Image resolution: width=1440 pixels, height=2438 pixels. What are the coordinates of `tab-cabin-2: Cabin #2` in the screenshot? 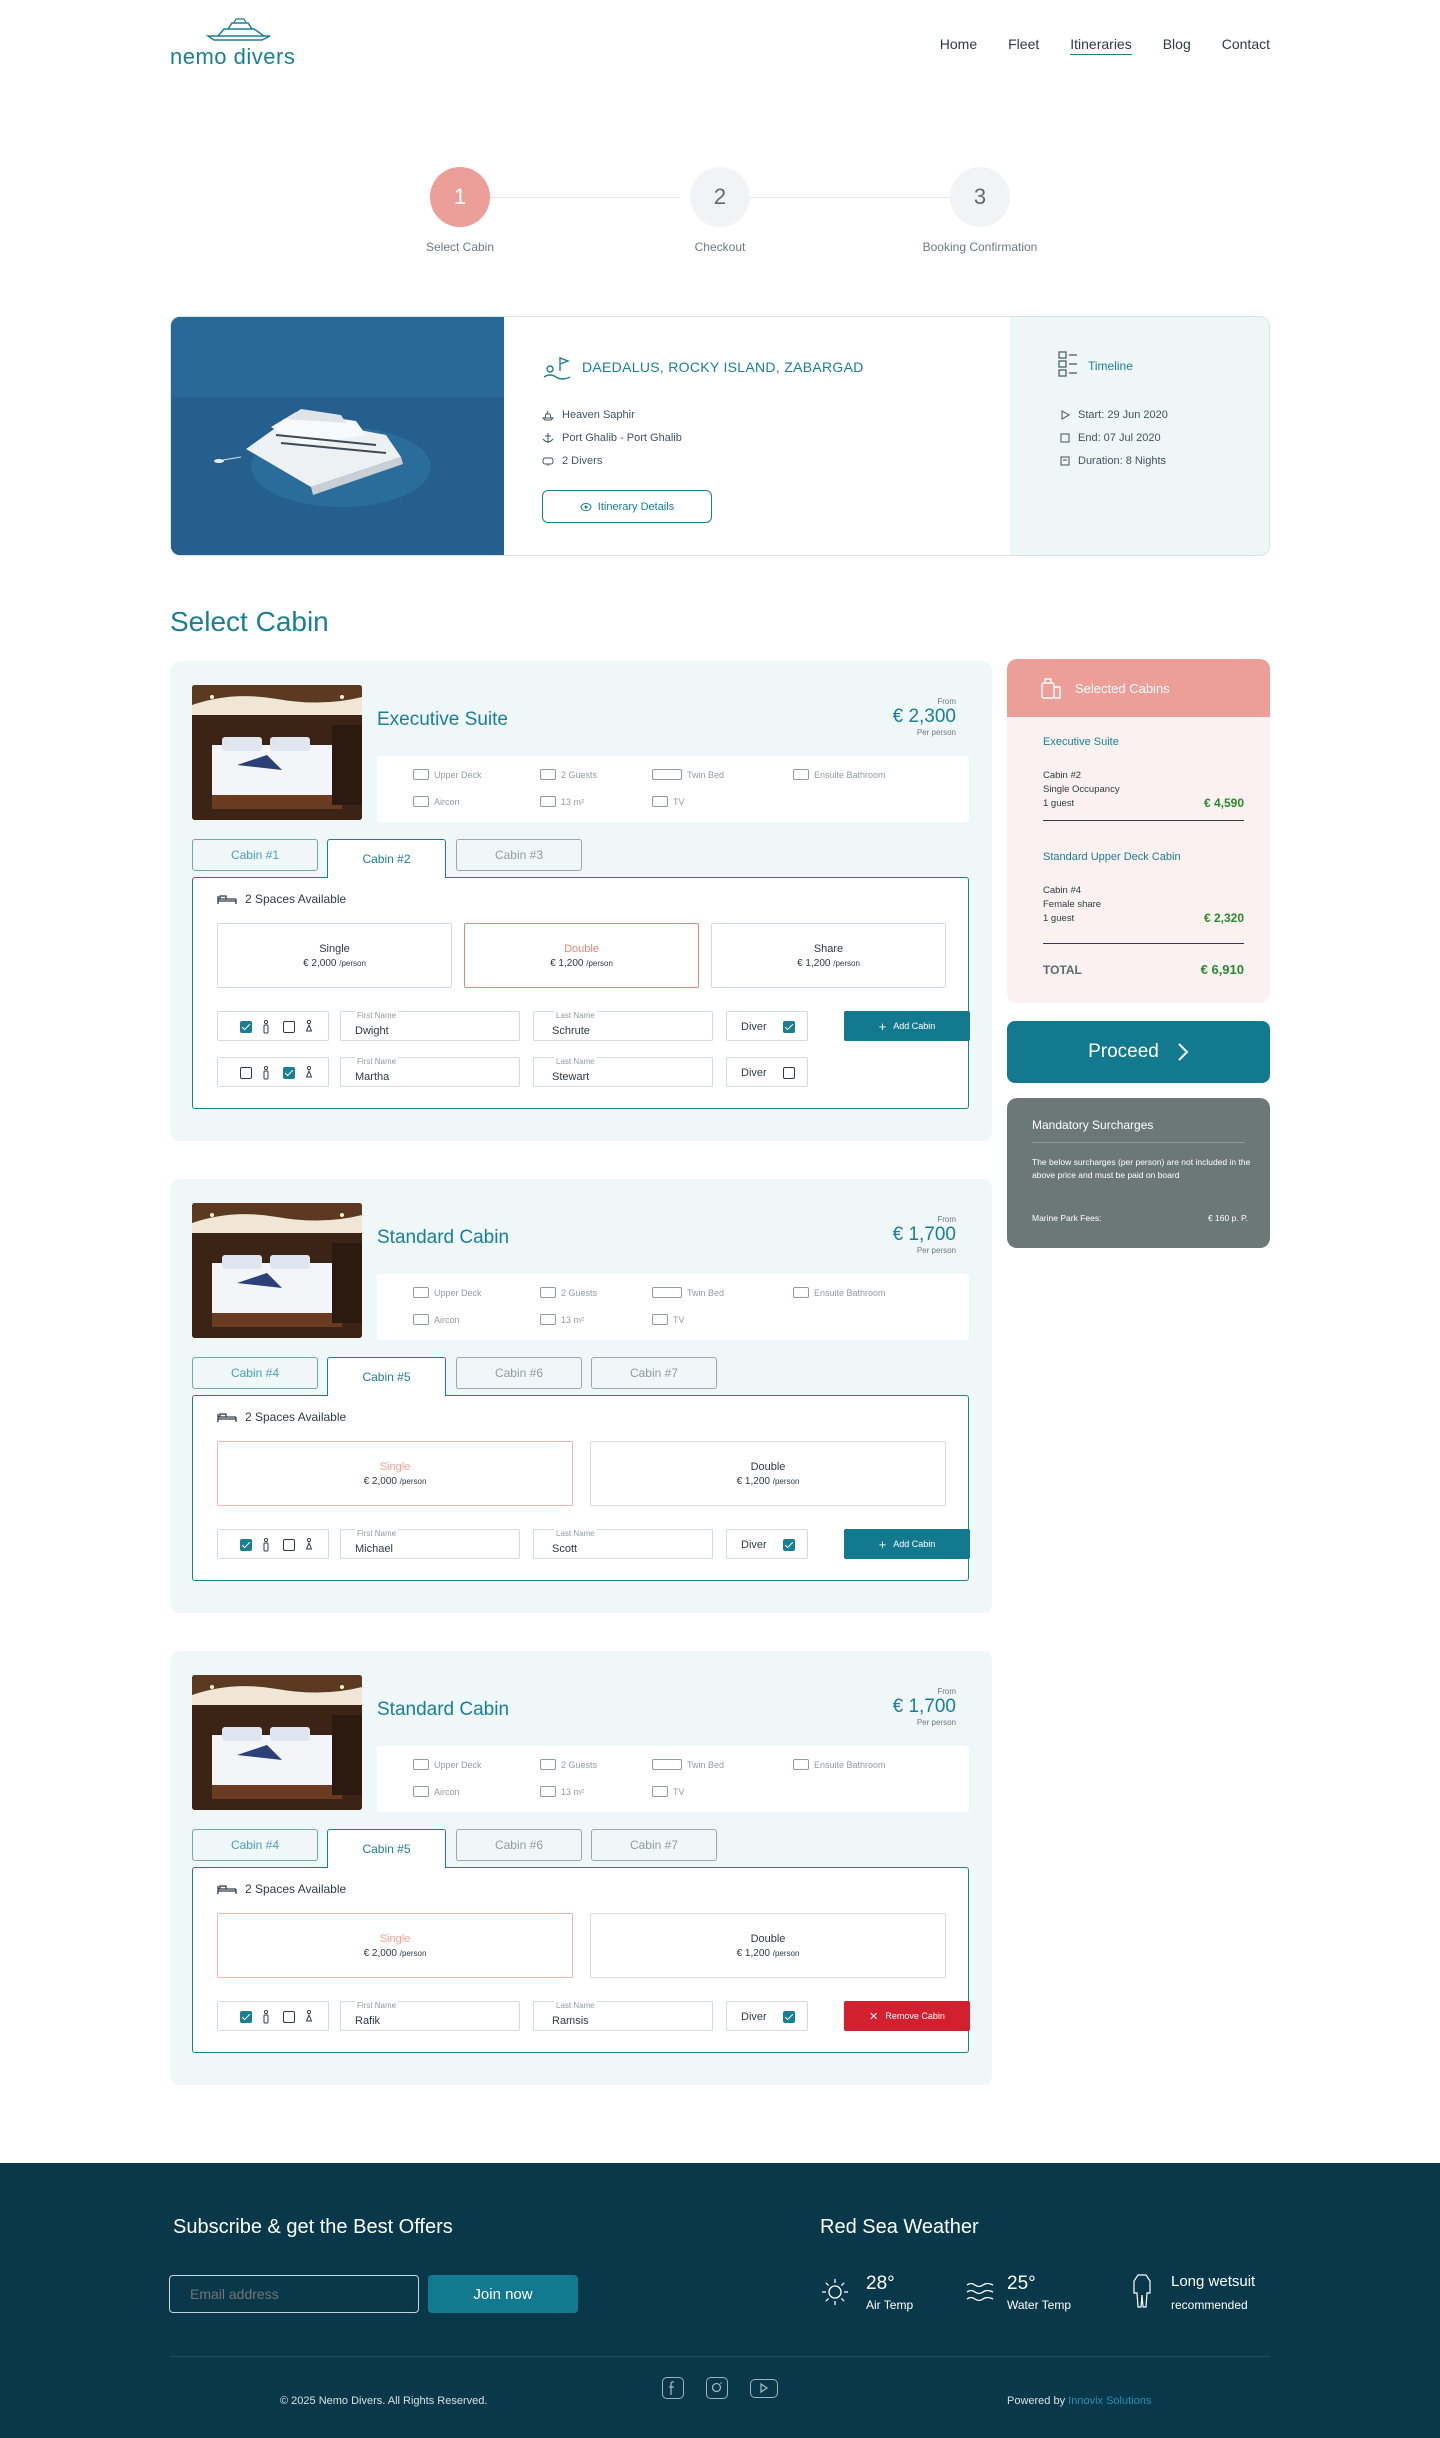 It's located at (386, 858).